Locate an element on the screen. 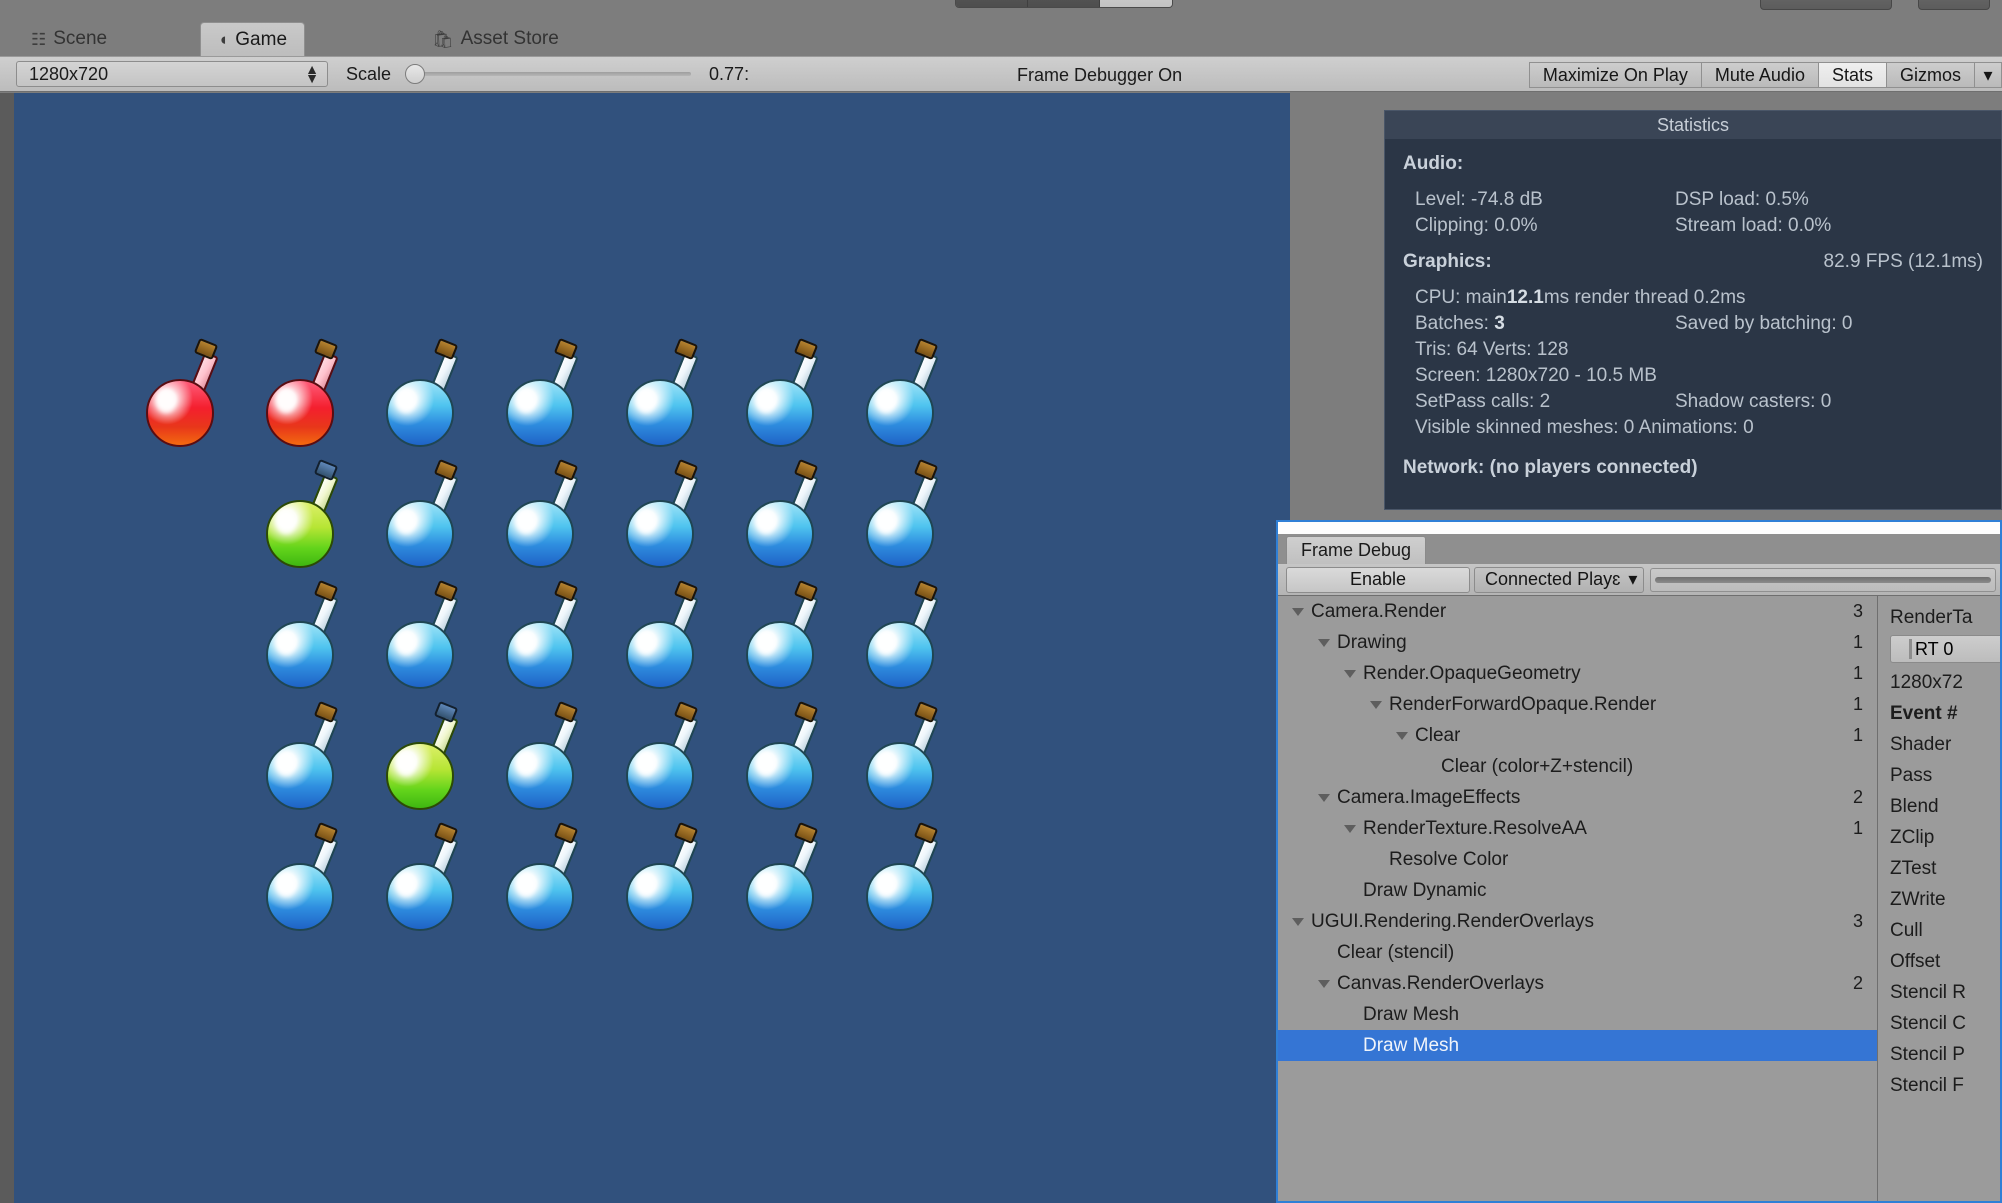 The image size is (2002, 1203). frame-debug-detail-row: Pass is located at coordinates (1911, 775).